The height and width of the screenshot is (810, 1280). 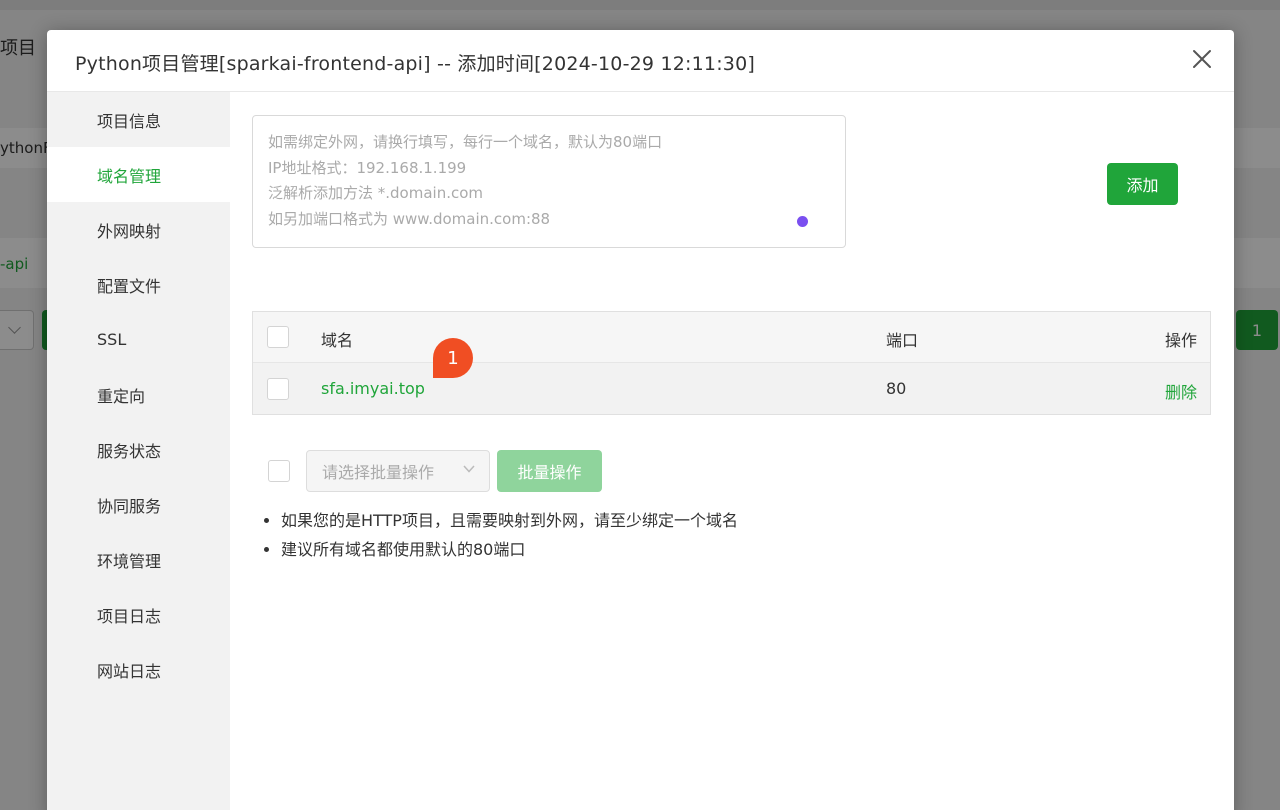 I want to click on header-action: 操作, so click(x=1180, y=340).